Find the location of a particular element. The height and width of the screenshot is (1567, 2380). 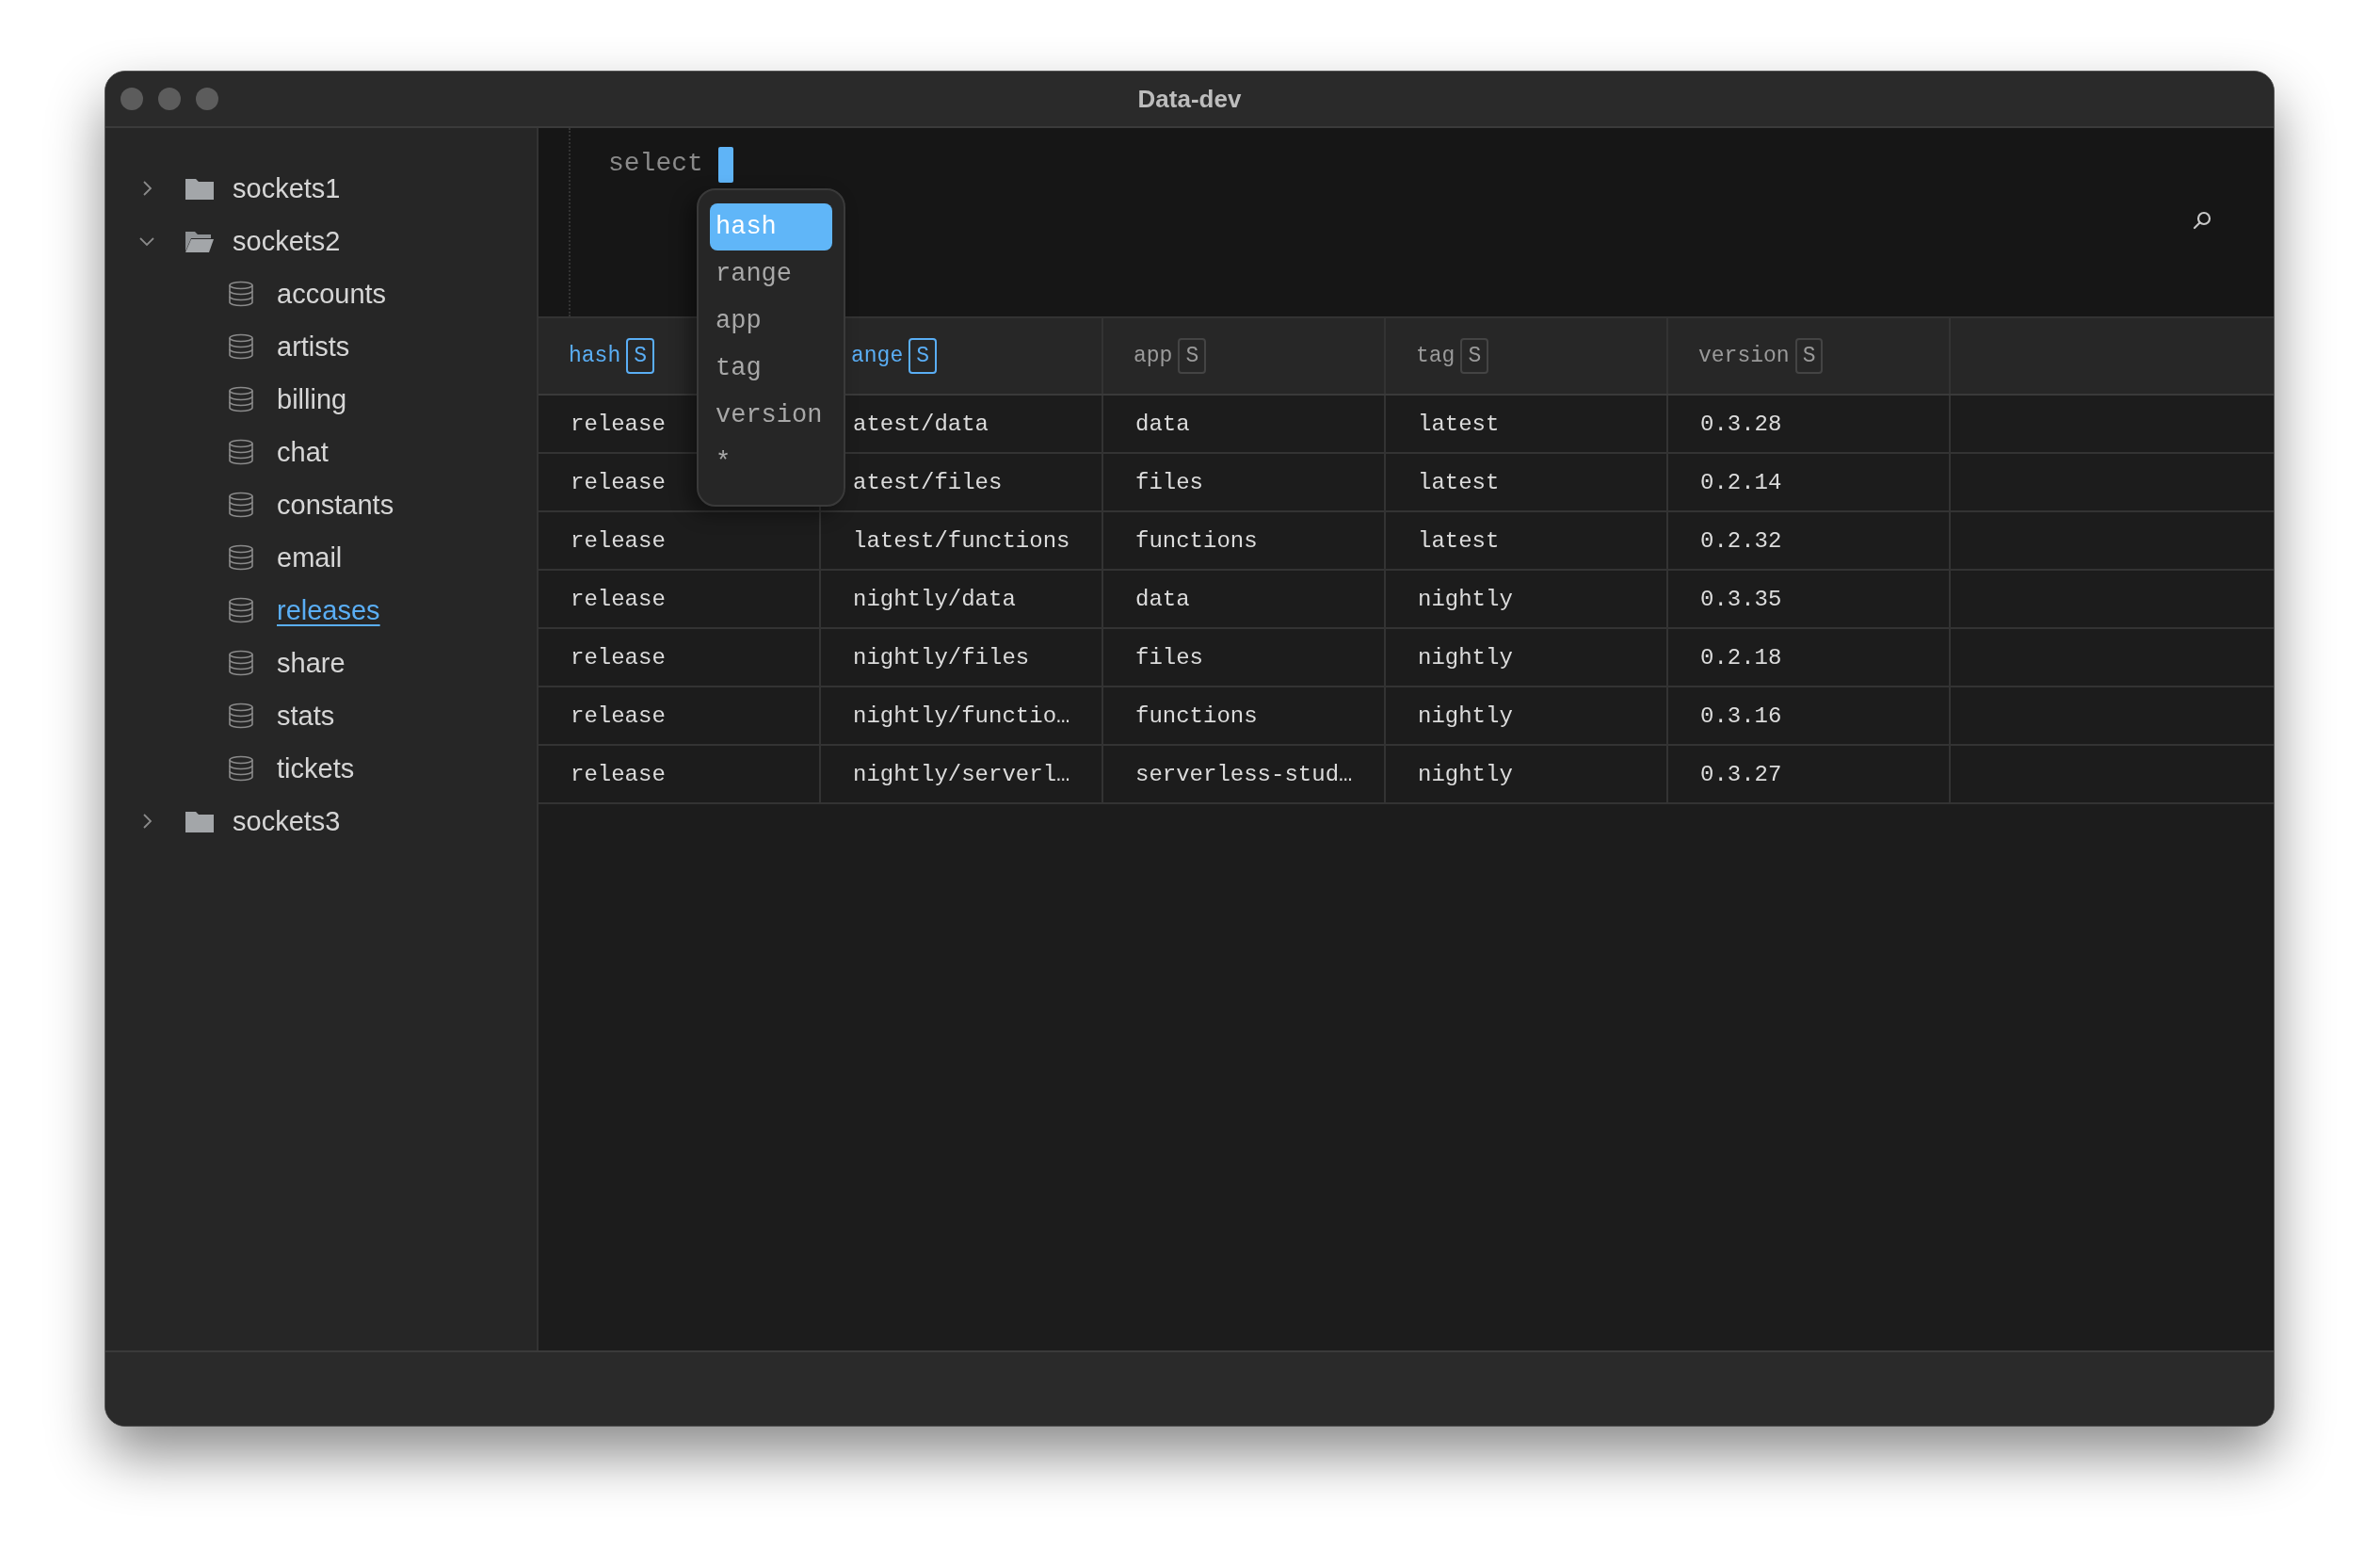

table-link: tickets is located at coordinates (316, 768).